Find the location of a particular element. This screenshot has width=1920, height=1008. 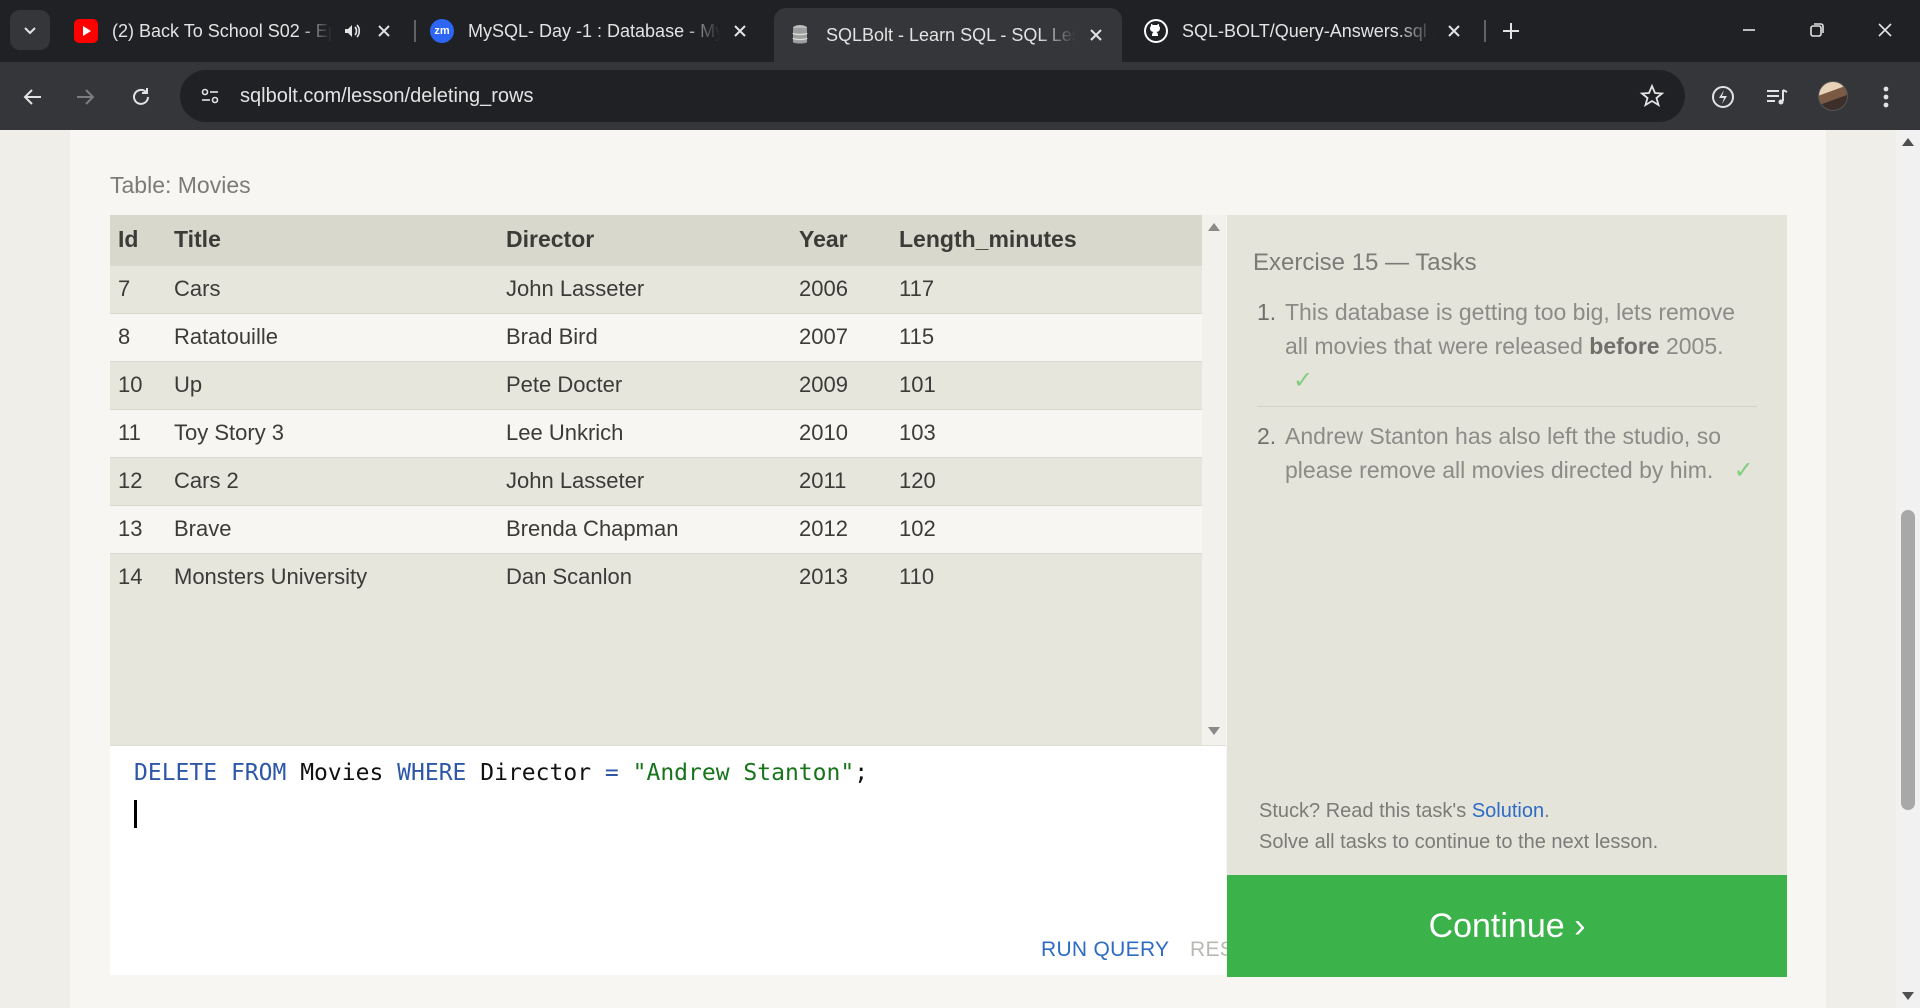

cell-year: 2012 is located at coordinates (849, 528).